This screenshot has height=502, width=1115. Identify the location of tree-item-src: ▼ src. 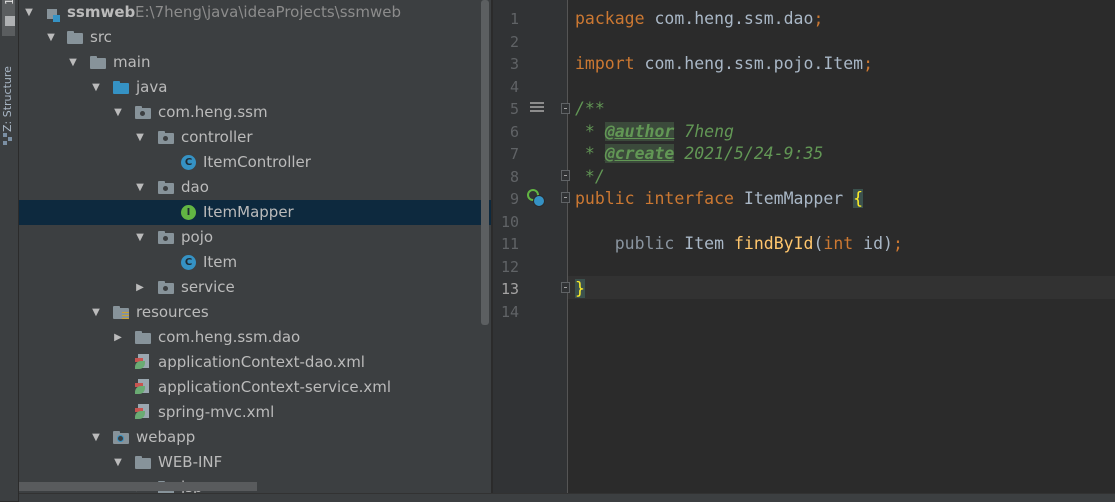
(255, 37).